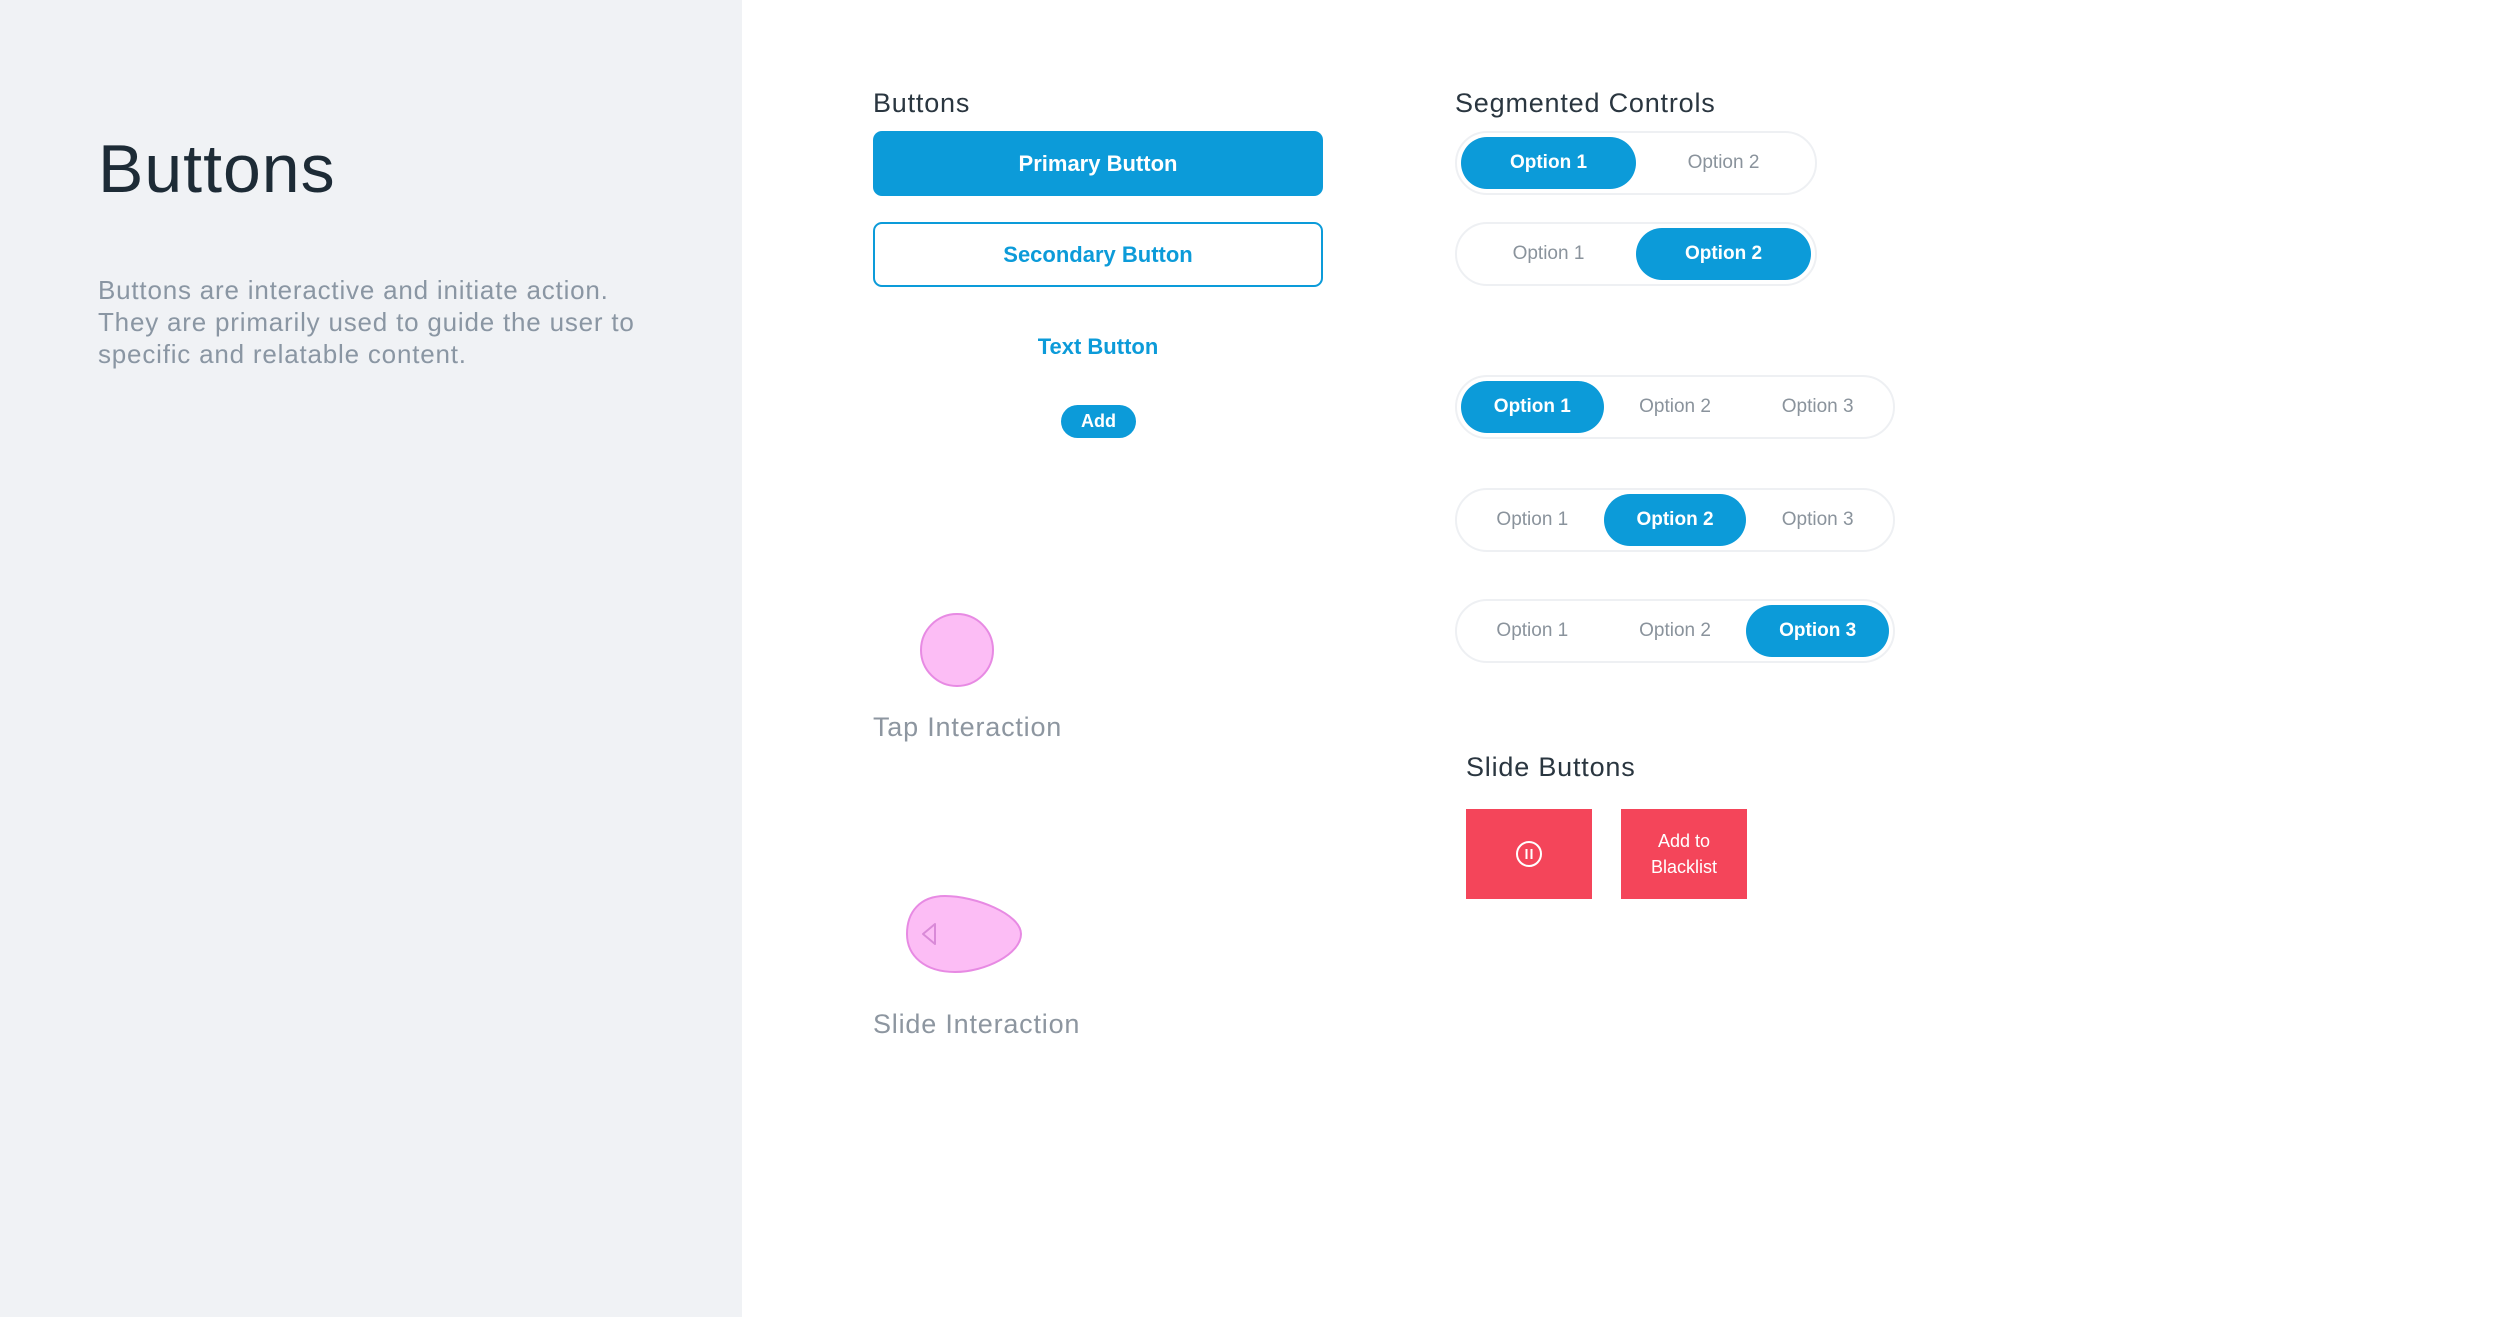 This screenshot has height=1317, width=2495. I want to click on add-to-blacklist-label: Add to Blacklist, so click(1683, 854).